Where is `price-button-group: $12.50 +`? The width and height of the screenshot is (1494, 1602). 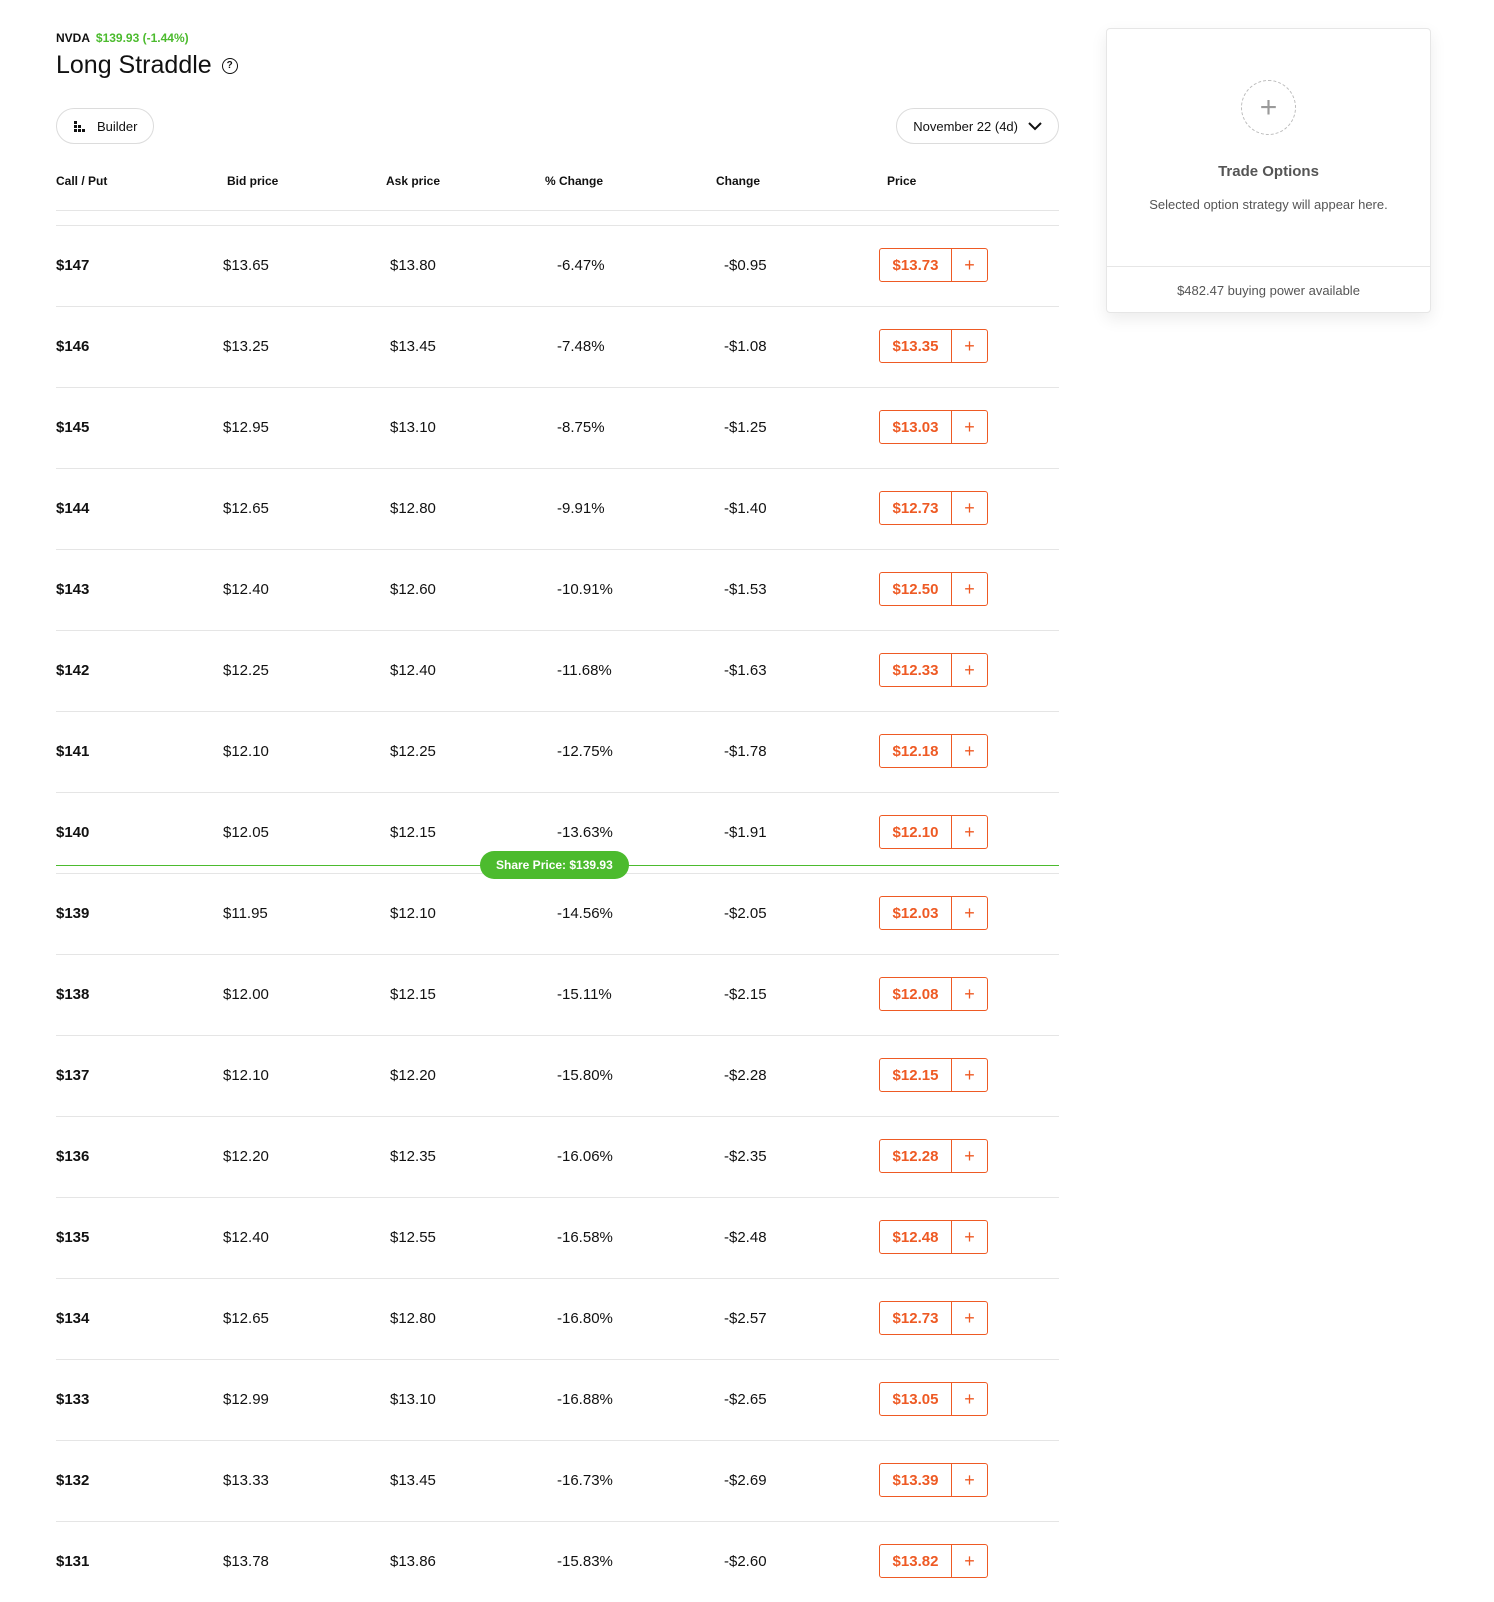 price-button-group: $12.50 + is located at coordinates (933, 589).